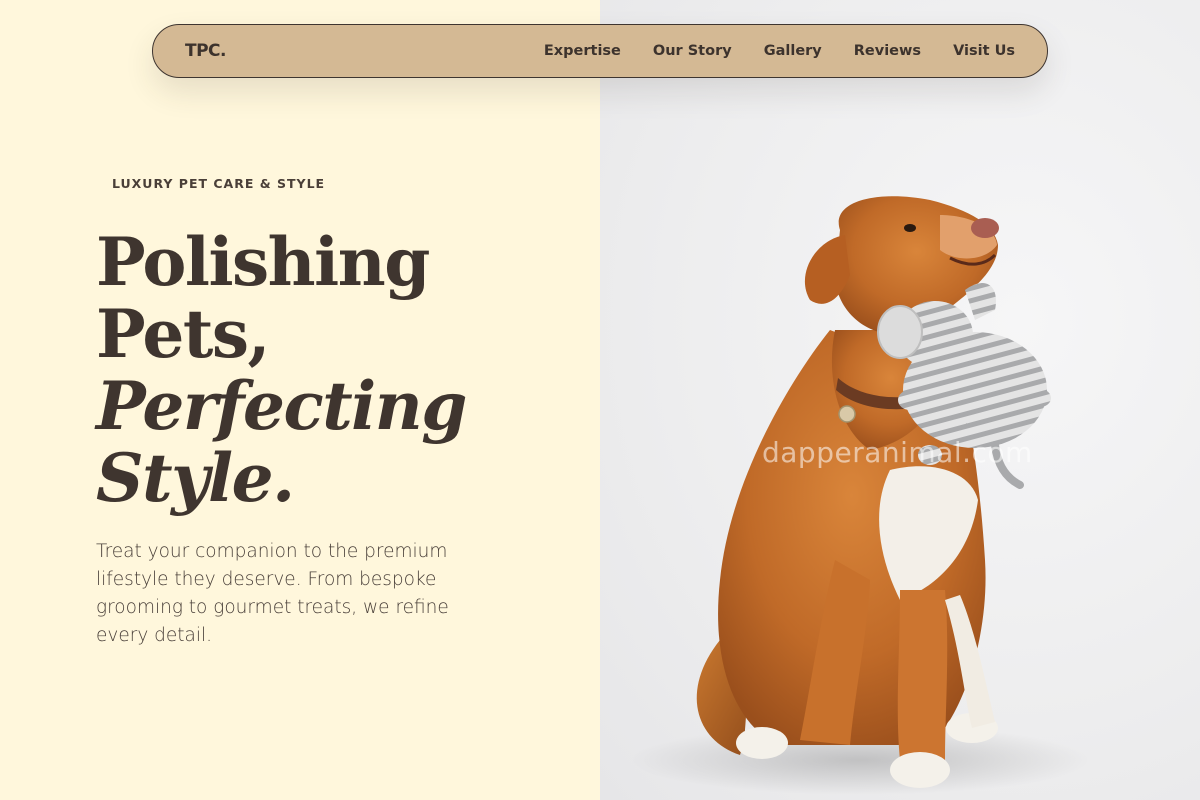 Image resolution: width=1200 pixels, height=800 pixels. Describe the element at coordinates (183, 334) in the screenshot. I see `headline-line-2: Pets,` at that location.